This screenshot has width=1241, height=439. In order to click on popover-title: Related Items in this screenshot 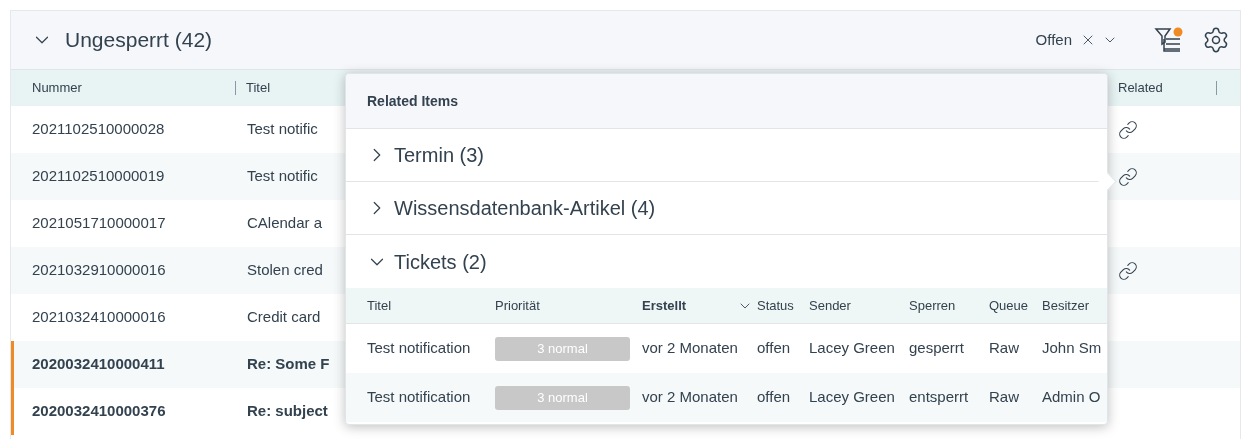, I will do `click(413, 101)`.